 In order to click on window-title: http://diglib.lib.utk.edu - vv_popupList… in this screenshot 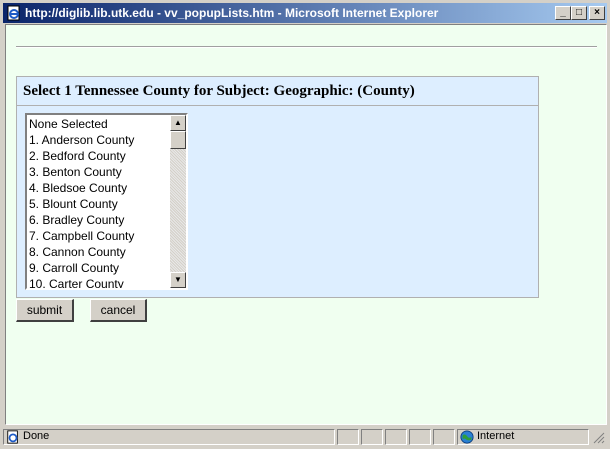, I will do `click(232, 13)`.